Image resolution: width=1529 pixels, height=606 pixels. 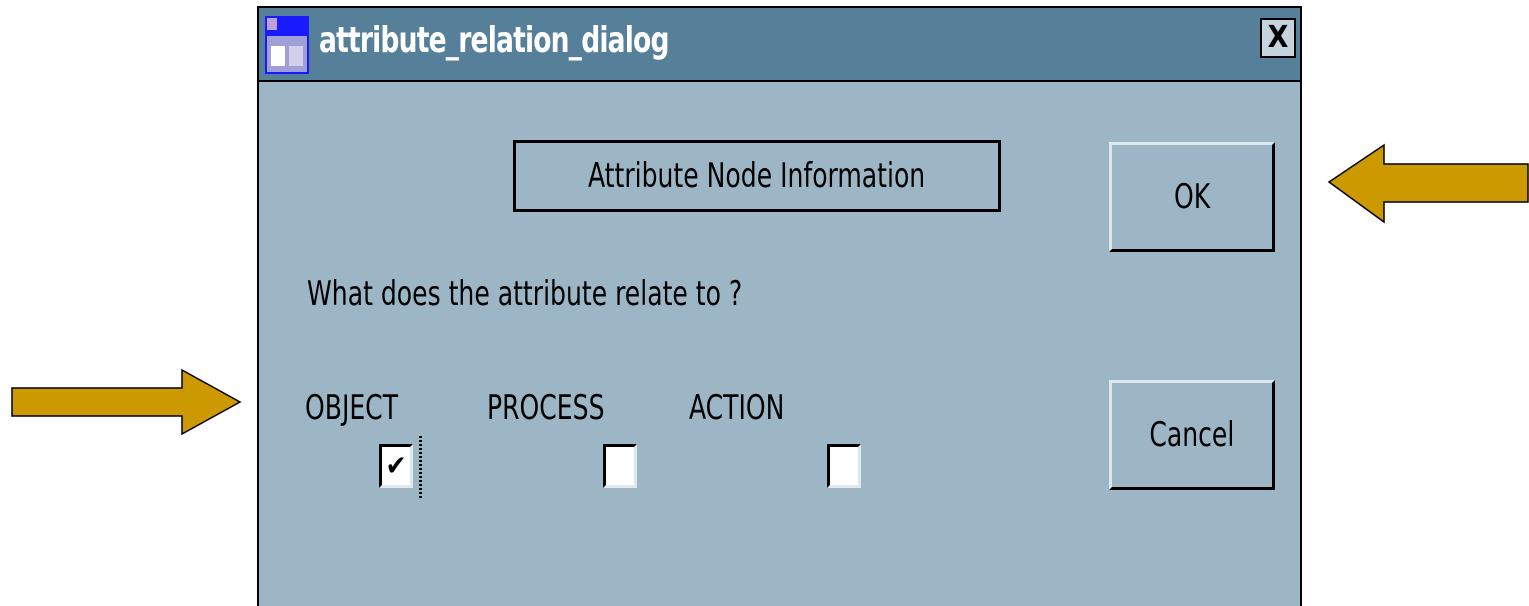 I want to click on close-icon: X, so click(x=1278, y=37).